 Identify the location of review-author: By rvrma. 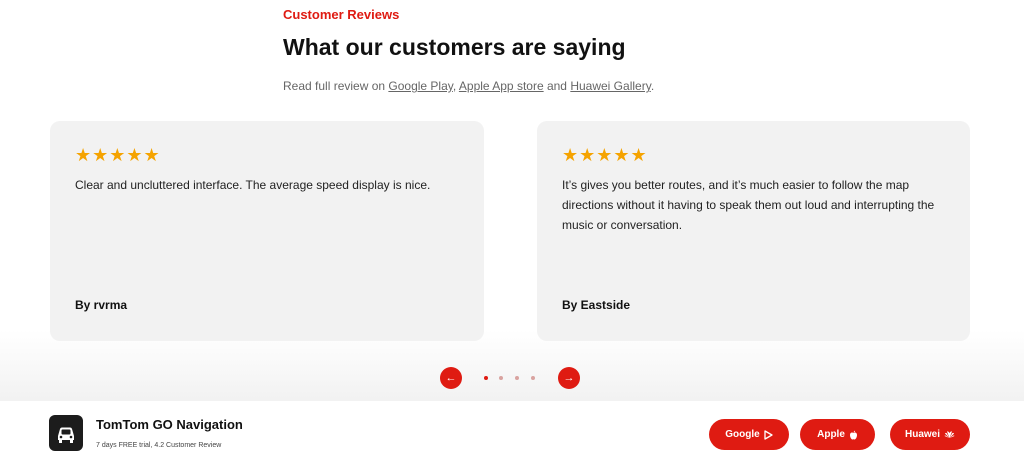
(101, 305).